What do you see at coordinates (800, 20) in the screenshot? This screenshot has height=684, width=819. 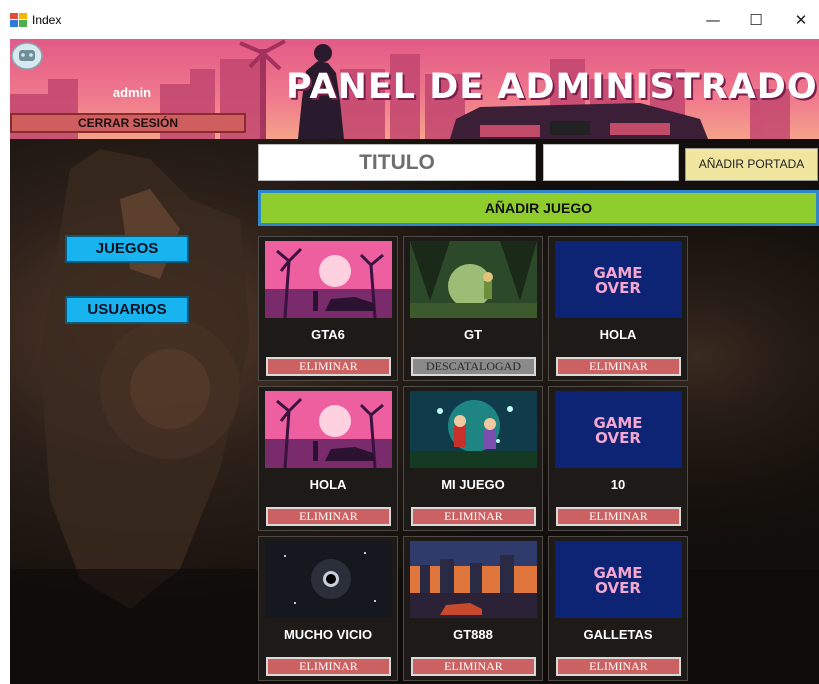 I see `close-button: ✕` at bounding box center [800, 20].